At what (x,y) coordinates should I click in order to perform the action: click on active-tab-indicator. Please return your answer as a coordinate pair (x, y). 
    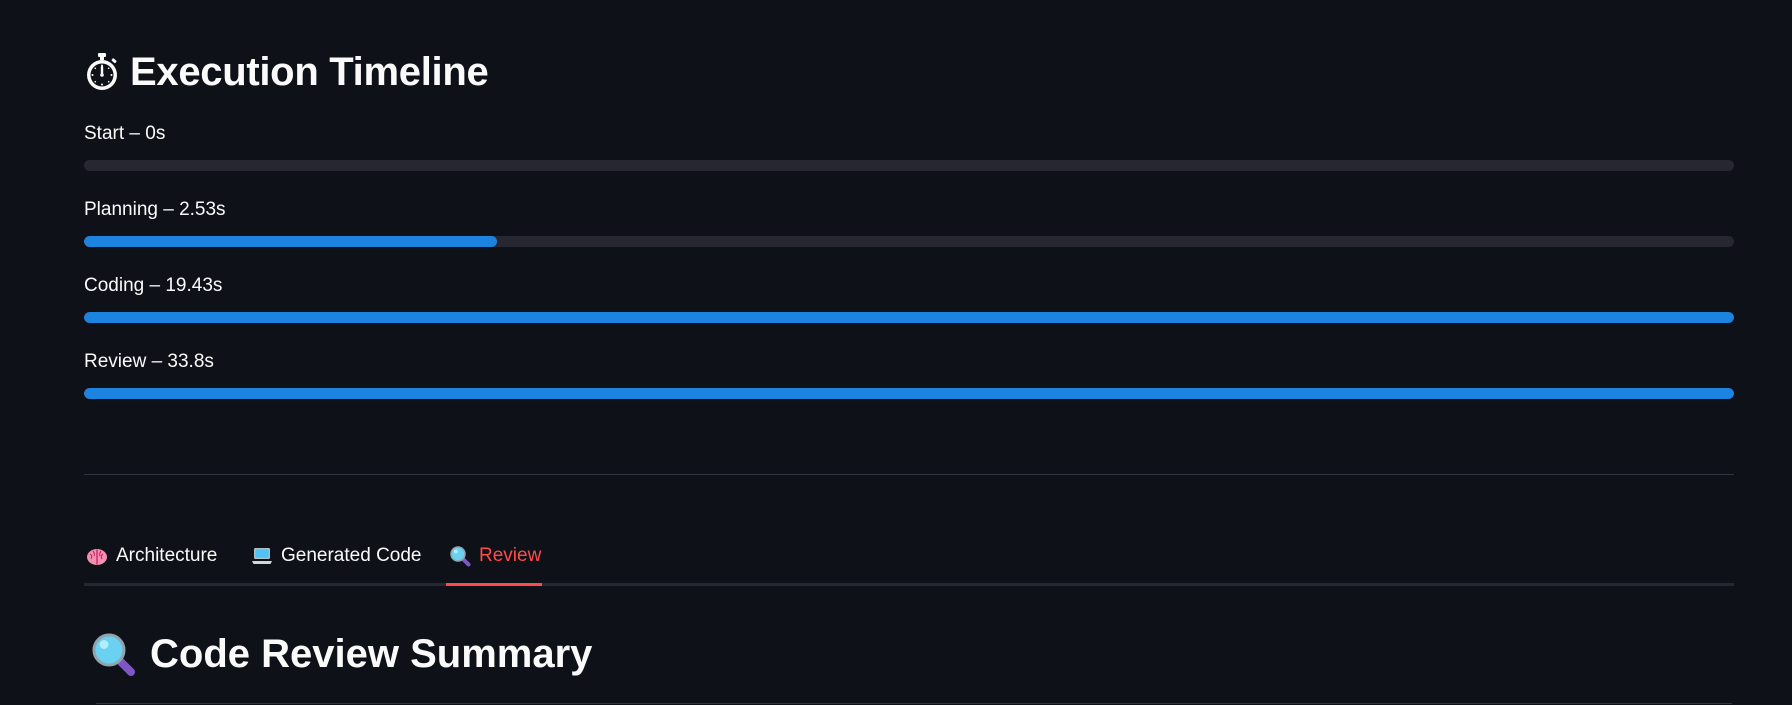
    Looking at the image, I should click on (494, 584).